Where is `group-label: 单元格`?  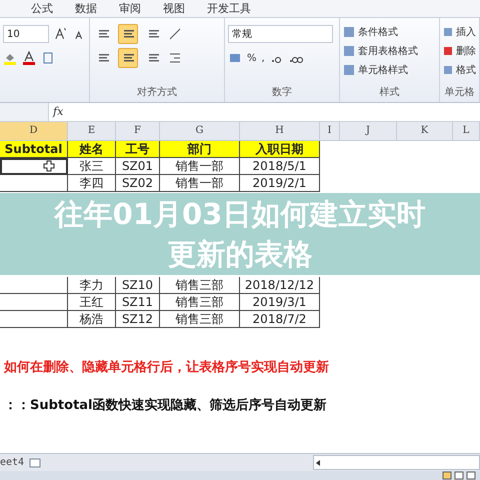 group-label: 单元格 is located at coordinates (459, 93).